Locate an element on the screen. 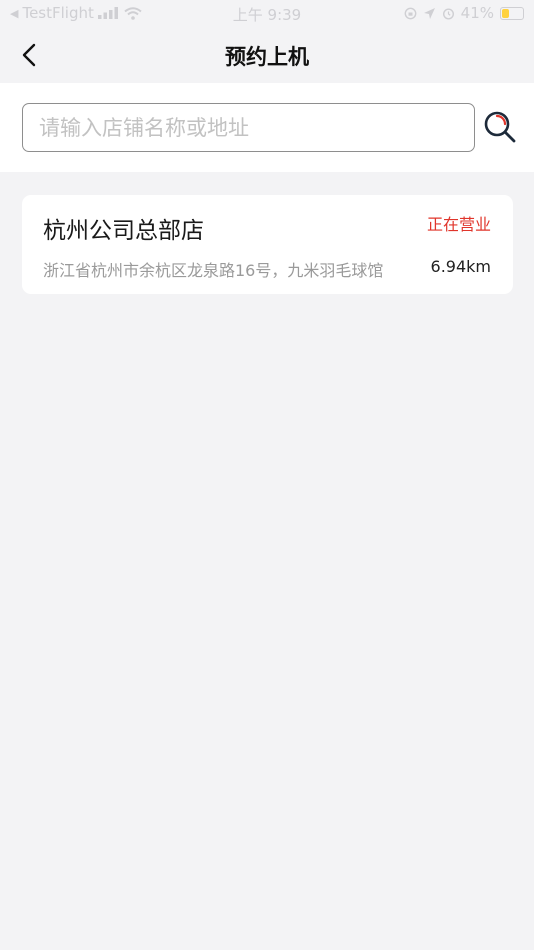  battery-icon is located at coordinates (512, 13).